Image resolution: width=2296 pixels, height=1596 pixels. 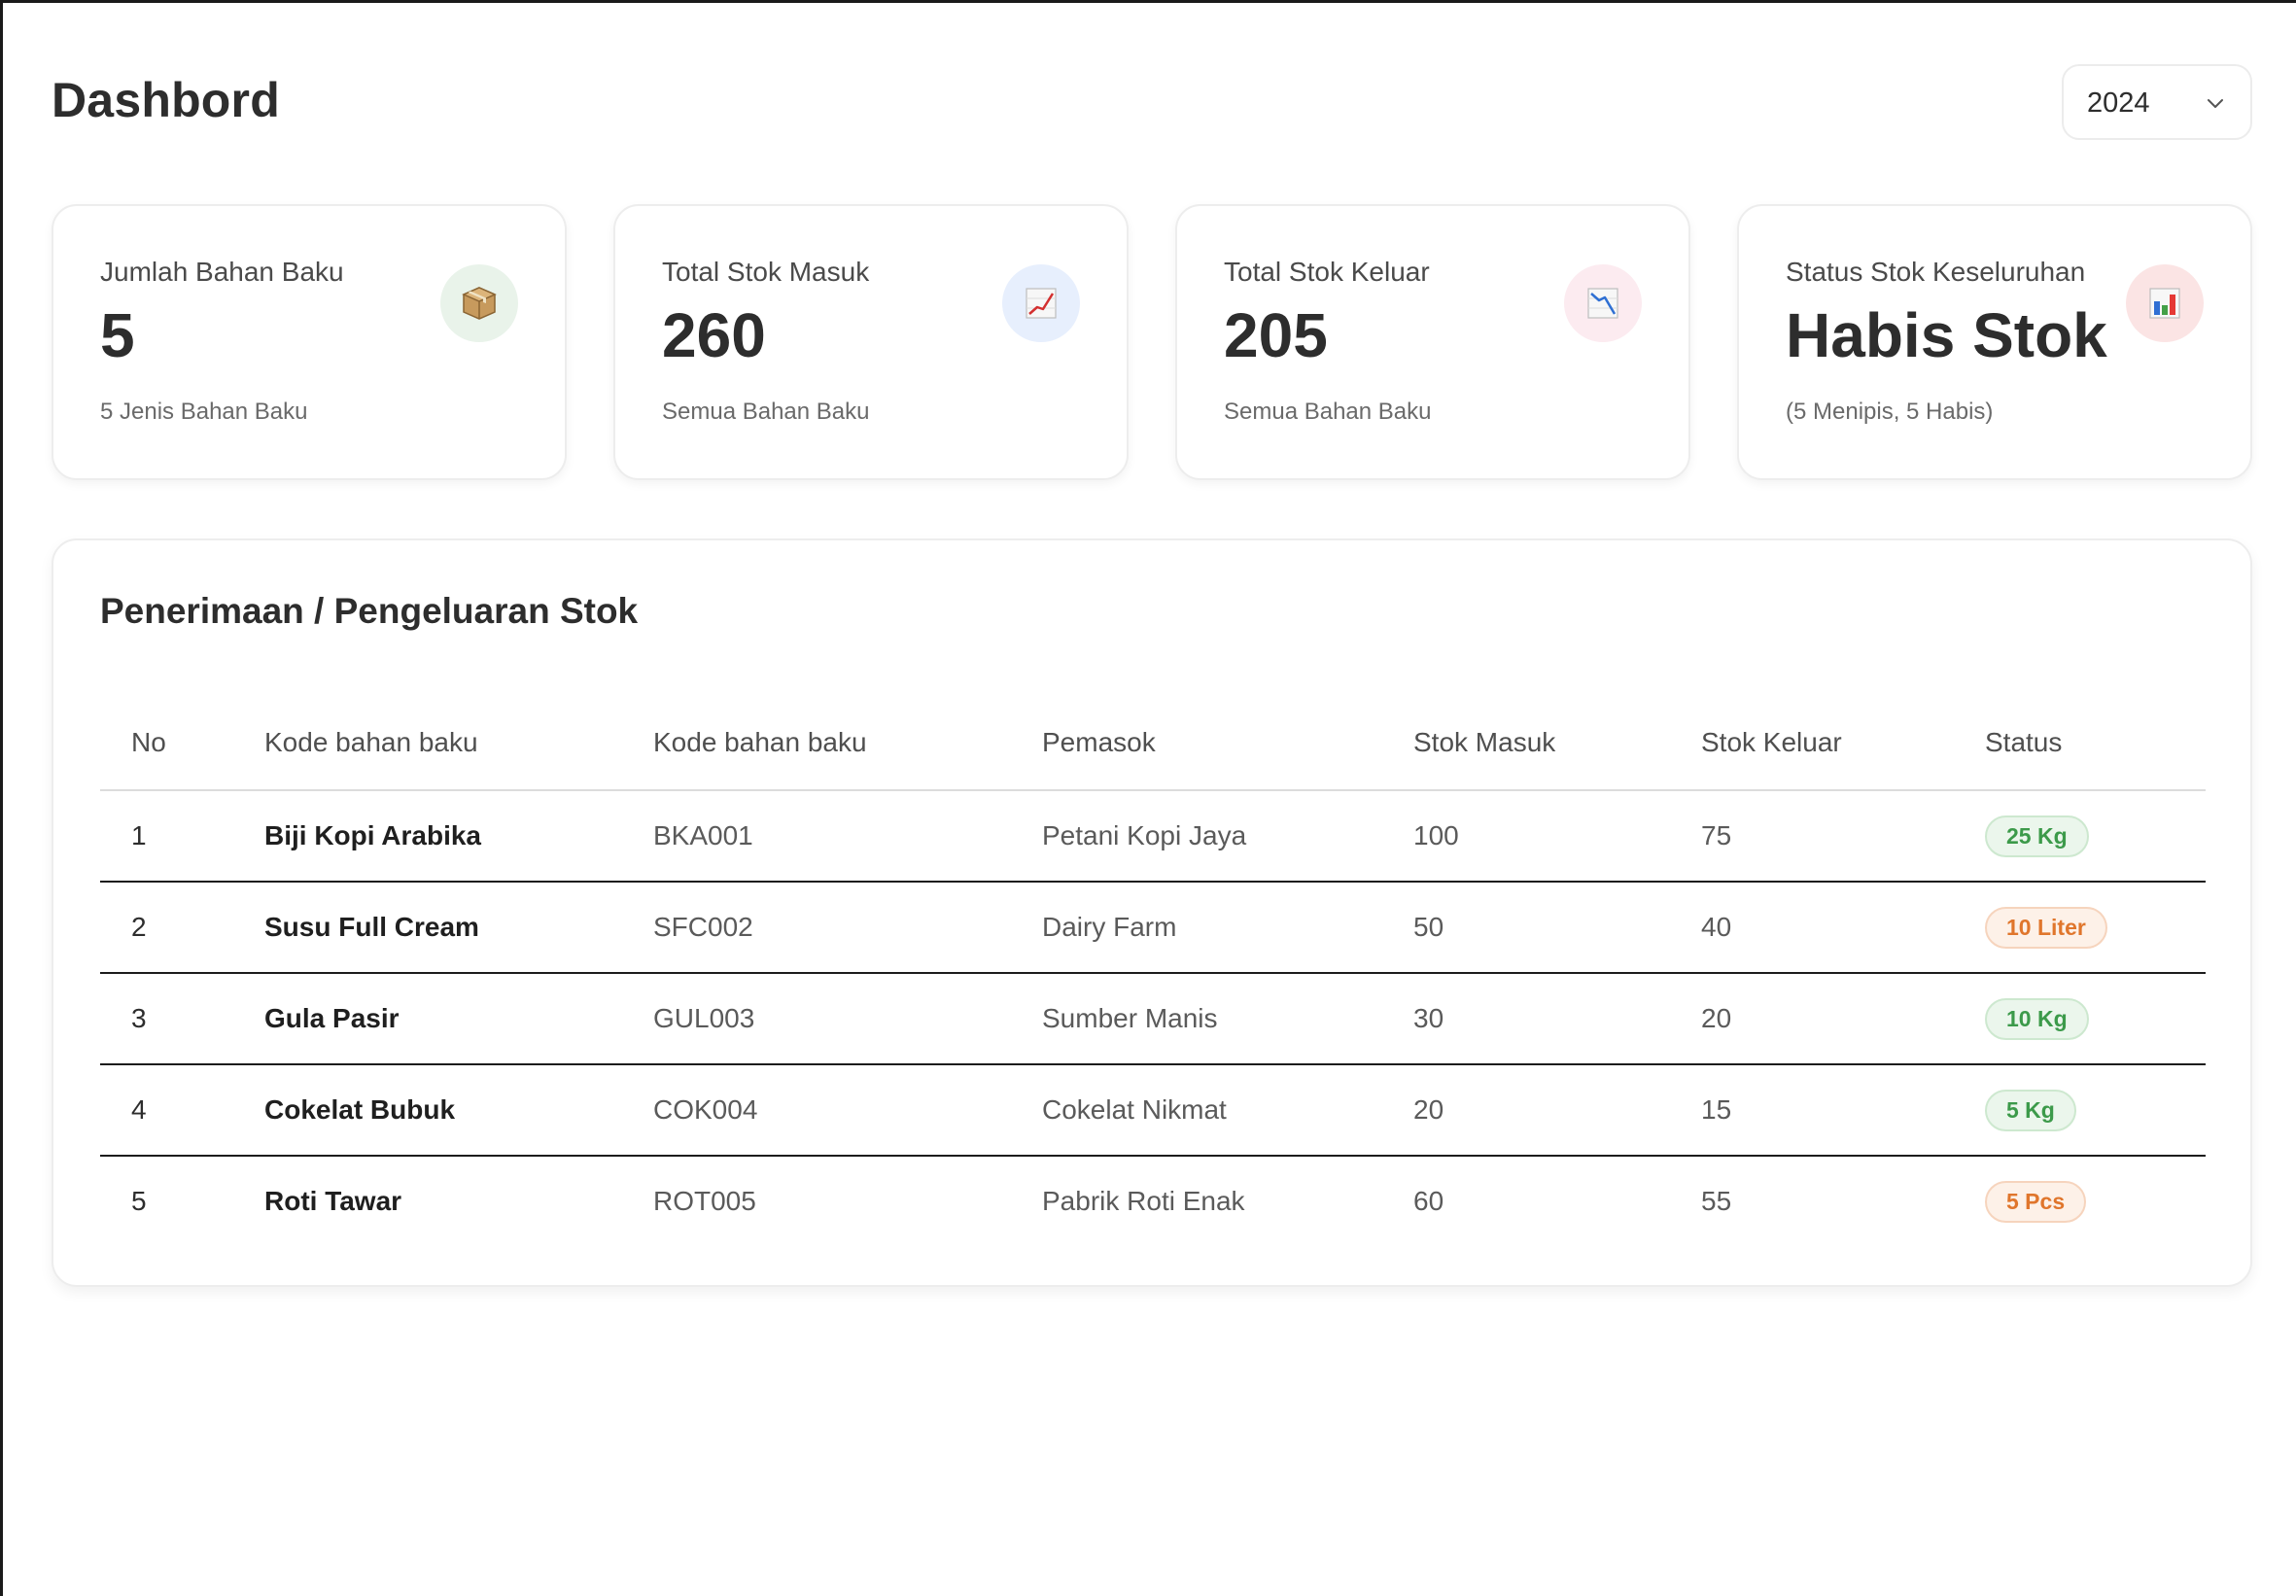 I want to click on cell-status: 25 Kg, so click(x=2080, y=836).